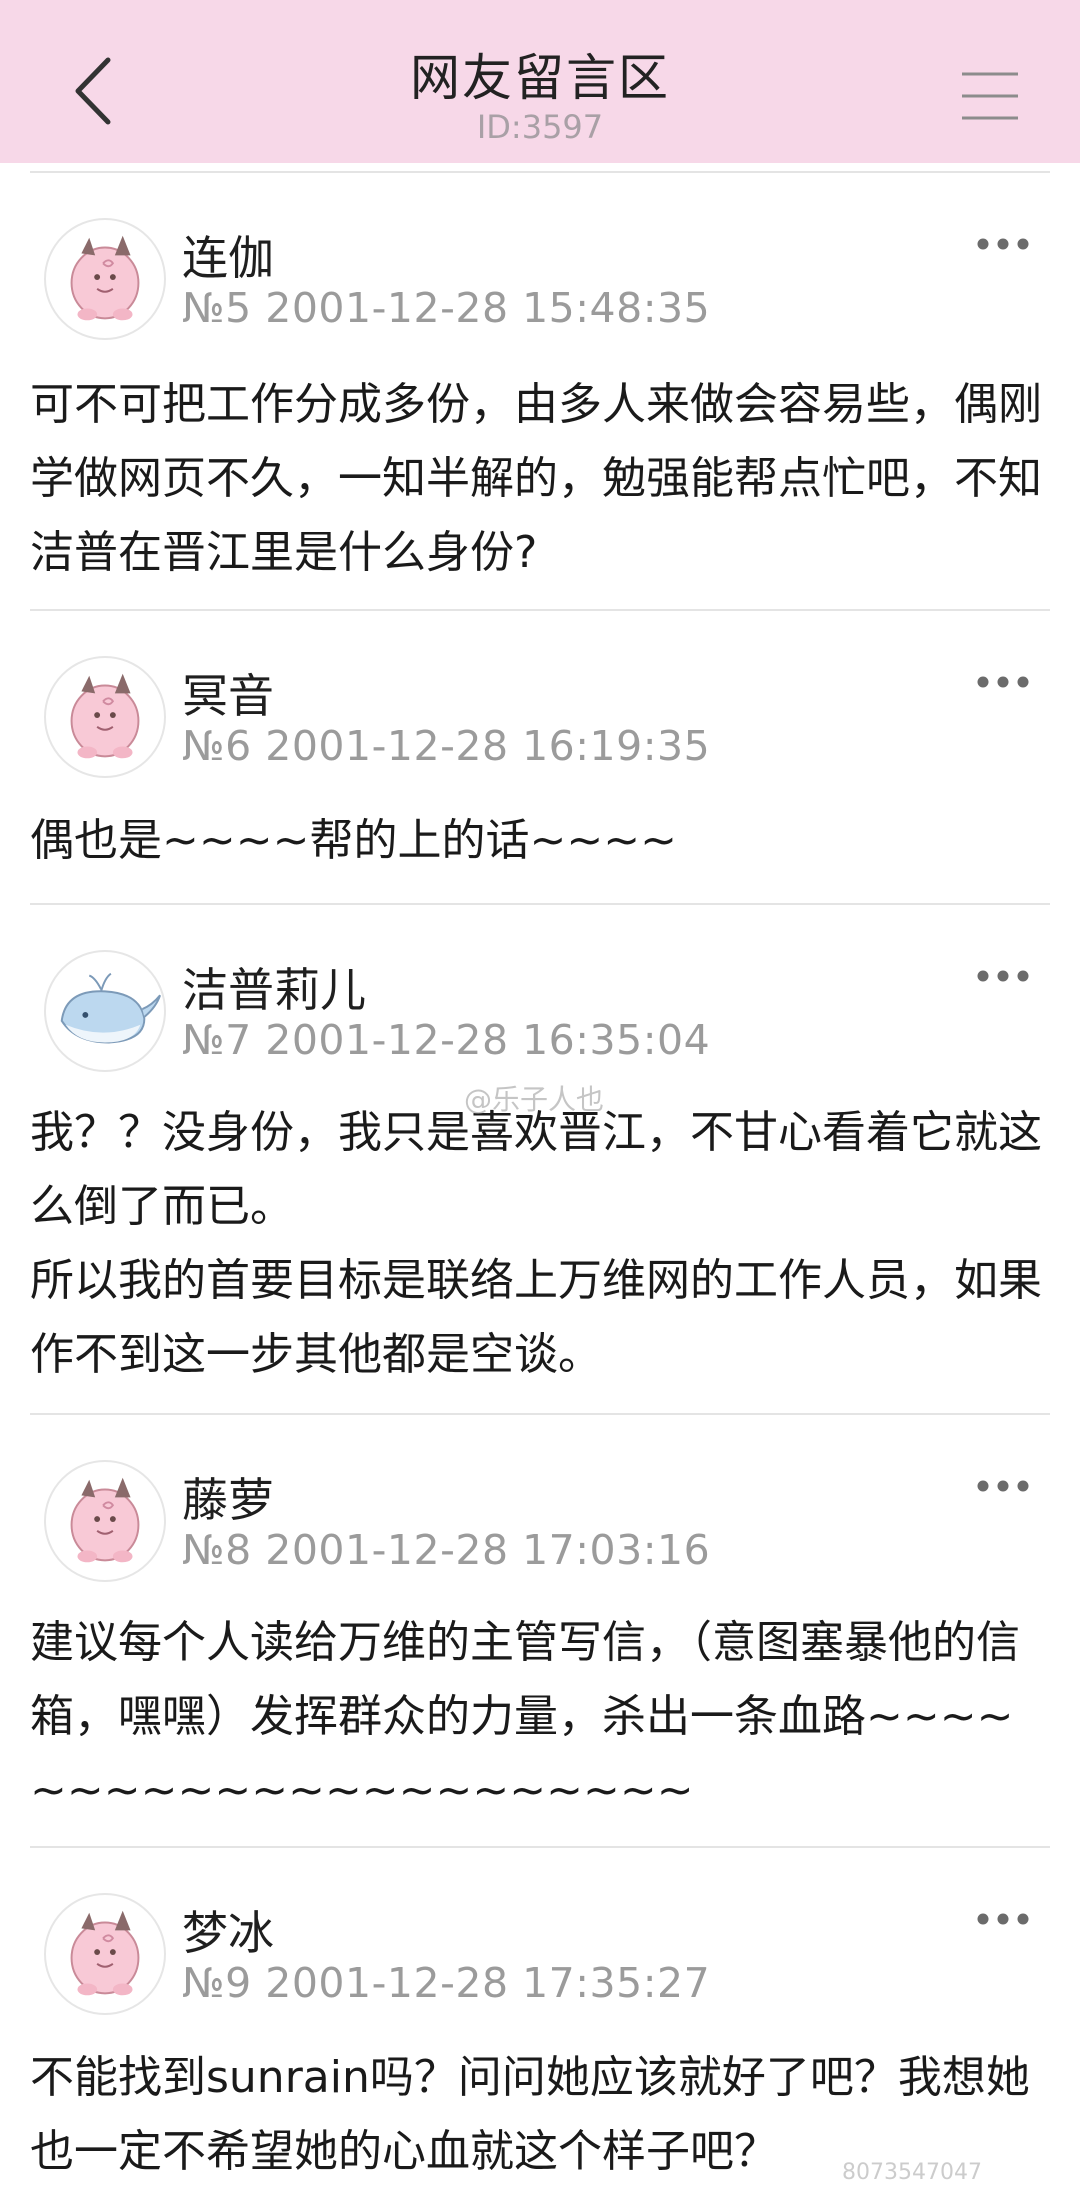  What do you see at coordinates (446, 308) in the screenshot?
I see `comment-meta: №5 2001-12-28 15:48:35` at bounding box center [446, 308].